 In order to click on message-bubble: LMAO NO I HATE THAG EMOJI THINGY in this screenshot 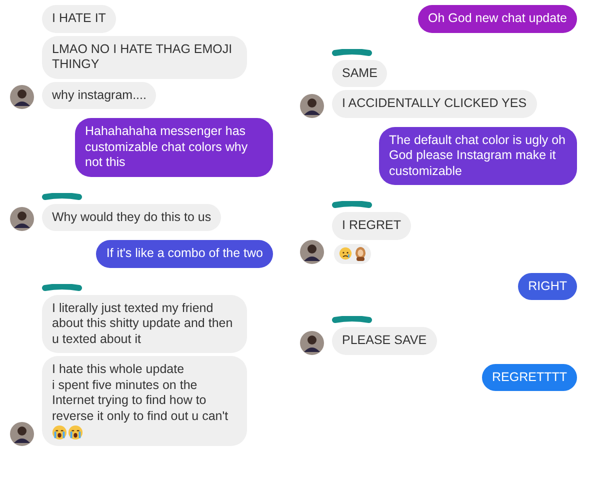, I will do `click(144, 57)`.